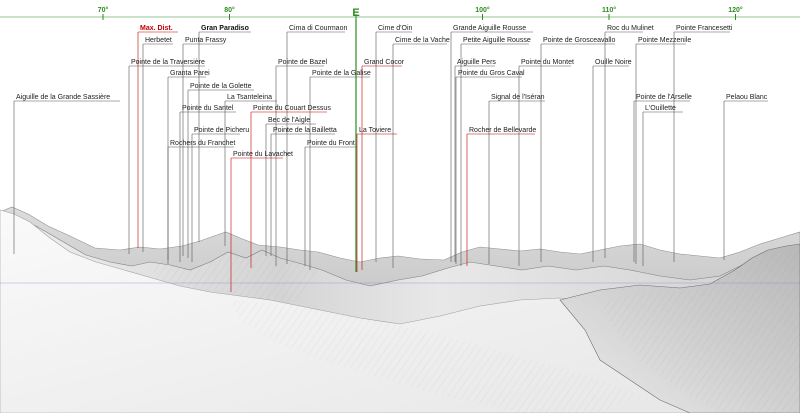 The width and height of the screenshot is (800, 413). Describe the element at coordinates (221, 130) in the screenshot. I see `peak-label: Pointe de Picheru` at that location.